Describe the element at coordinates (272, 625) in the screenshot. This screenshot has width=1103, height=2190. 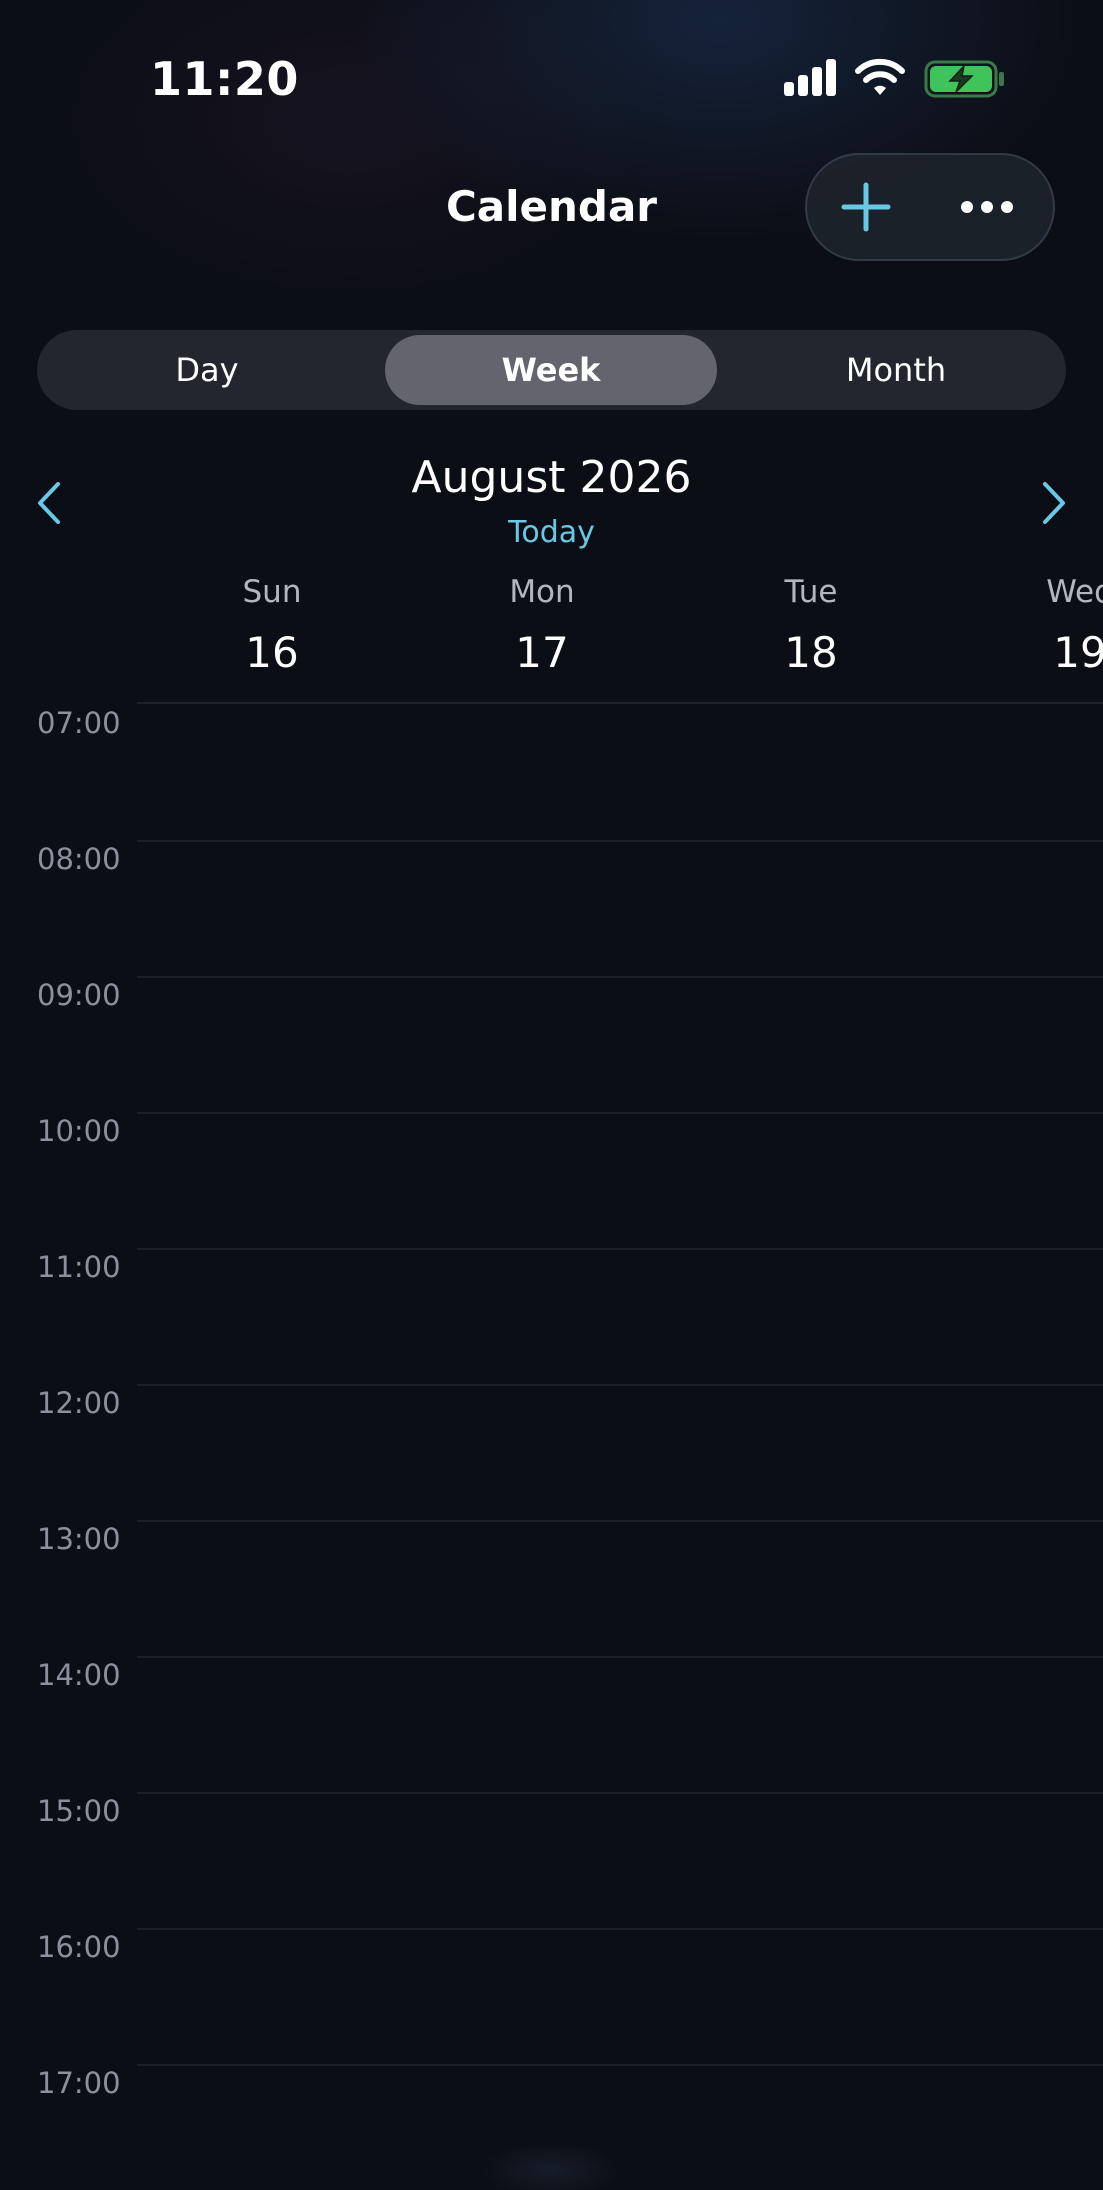
I see `day-column-header: Sun 16` at that location.